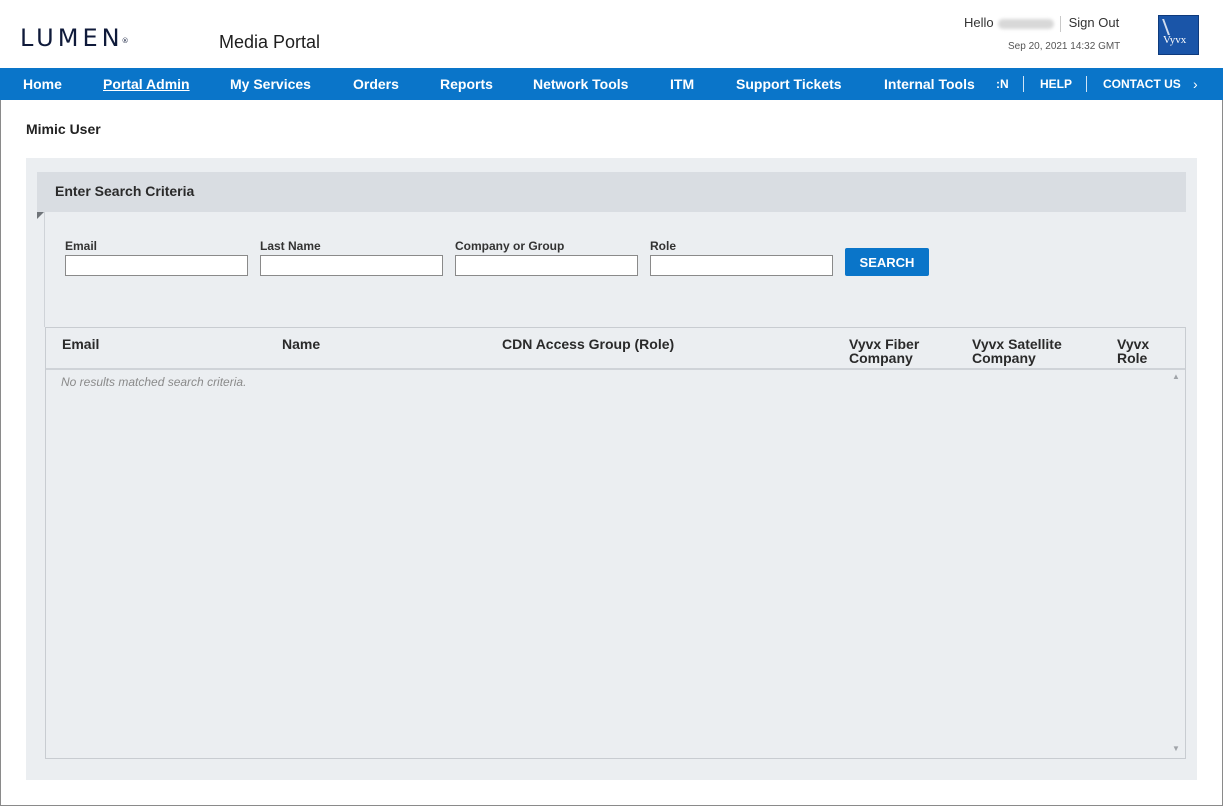 This screenshot has height=806, width=1223. Describe the element at coordinates (1132, 358) in the screenshot. I see `column-header-label: Role` at that location.